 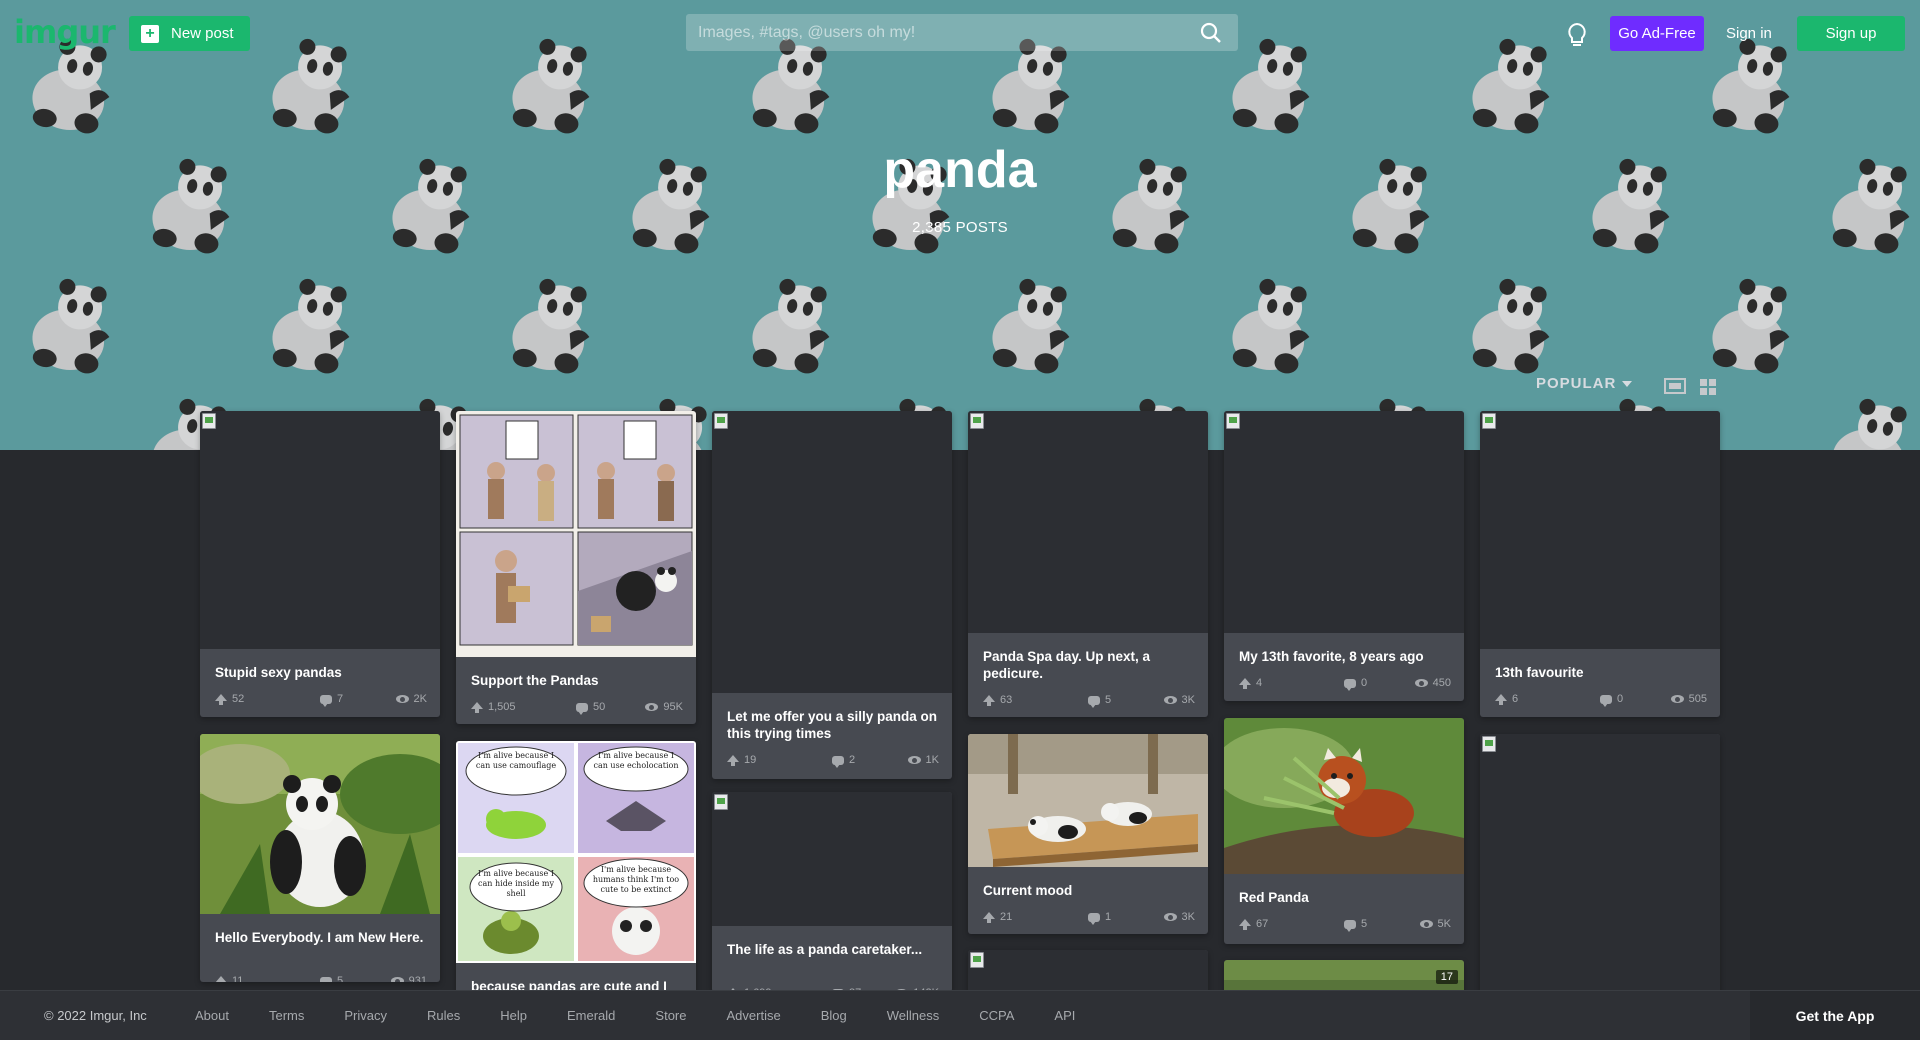 I want to click on footer-link-help: Help, so click(x=513, y=1015).